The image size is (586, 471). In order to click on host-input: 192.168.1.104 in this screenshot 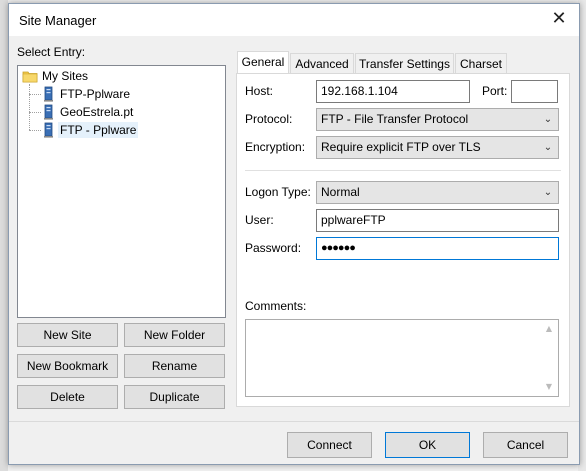, I will do `click(393, 91)`.